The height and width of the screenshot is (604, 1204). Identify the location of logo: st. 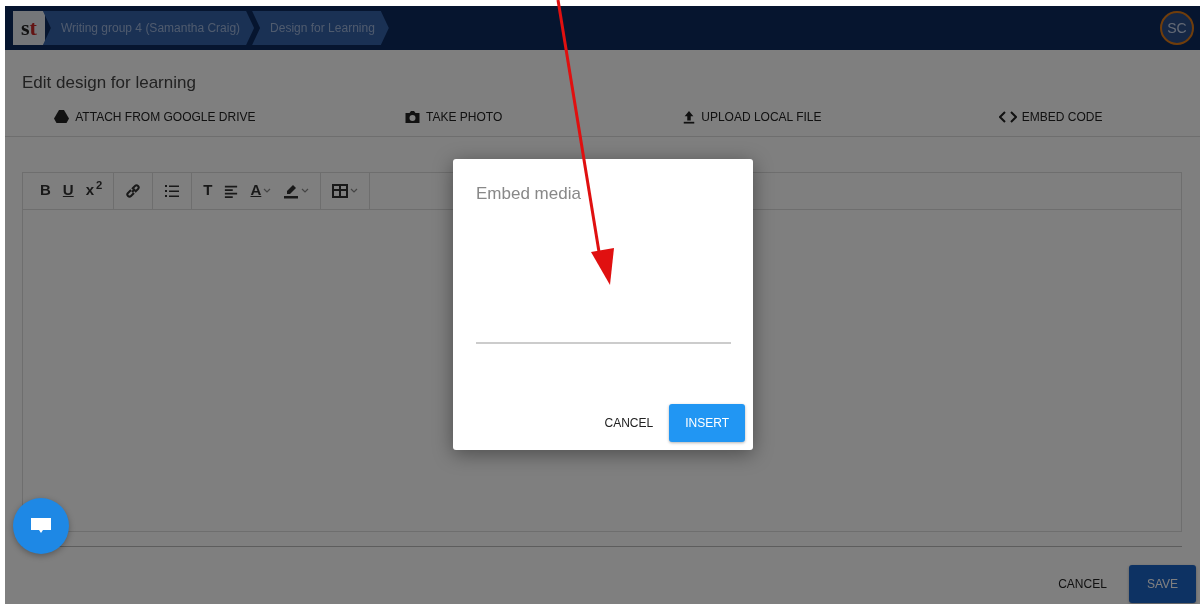
(29, 28).